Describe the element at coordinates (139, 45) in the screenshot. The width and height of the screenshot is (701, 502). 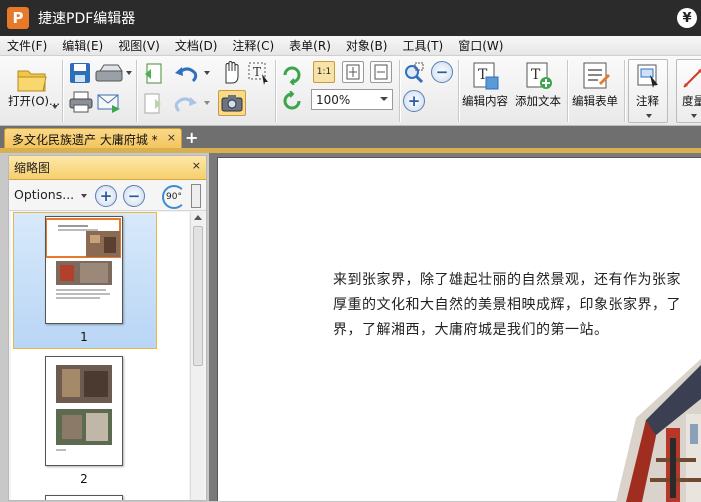
I see `menu-view: 视图(V)` at that location.